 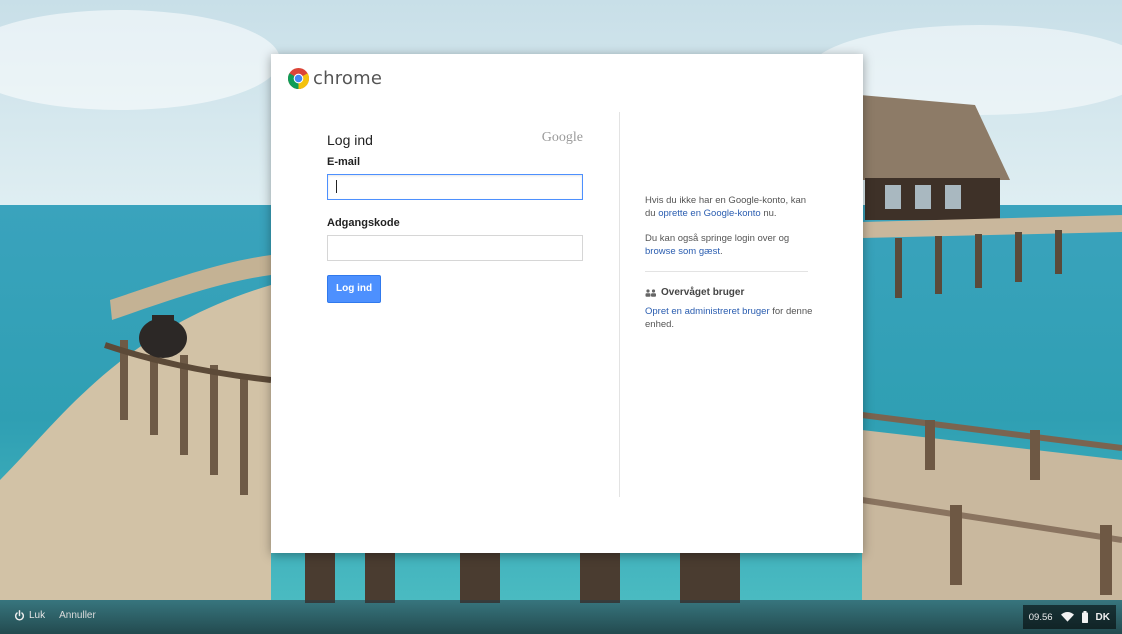 I want to click on supervised-user-title: Overvåget bruger, so click(x=730, y=292).